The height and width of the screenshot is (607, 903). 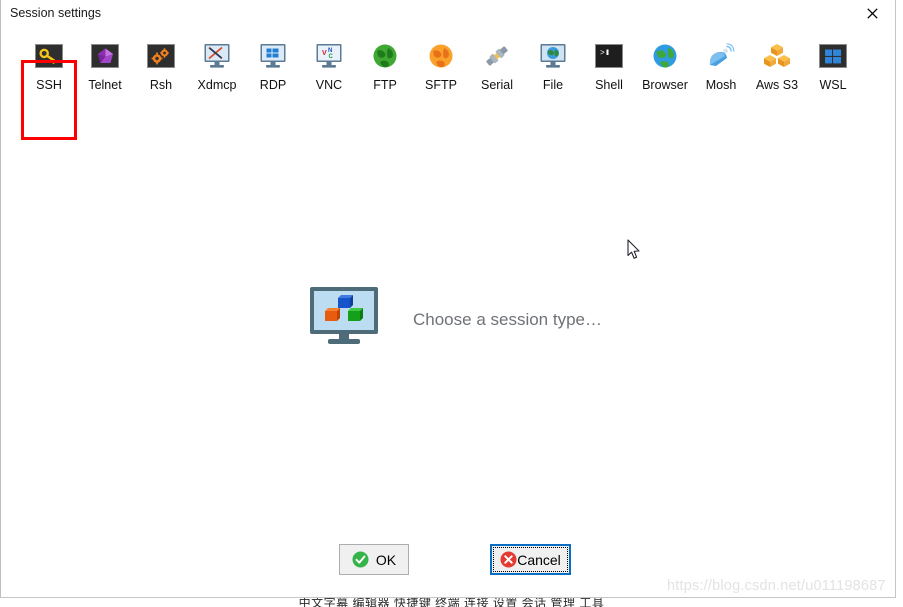 I want to click on session-type-ssh: SSH, so click(x=49, y=69).